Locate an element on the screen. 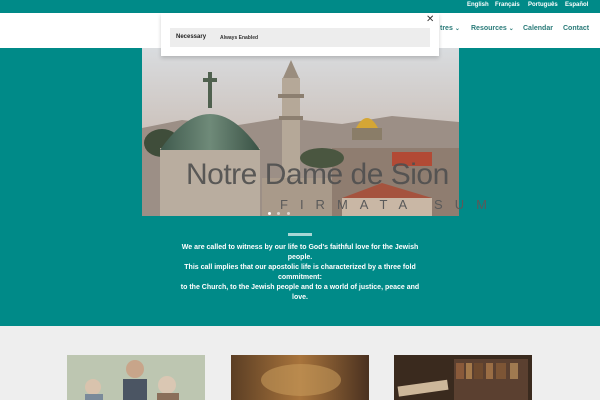 This screenshot has height=400, width=600. cookie-consent-dialog: ✕ Necessary Always Enabled is located at coordinates (300, 34).